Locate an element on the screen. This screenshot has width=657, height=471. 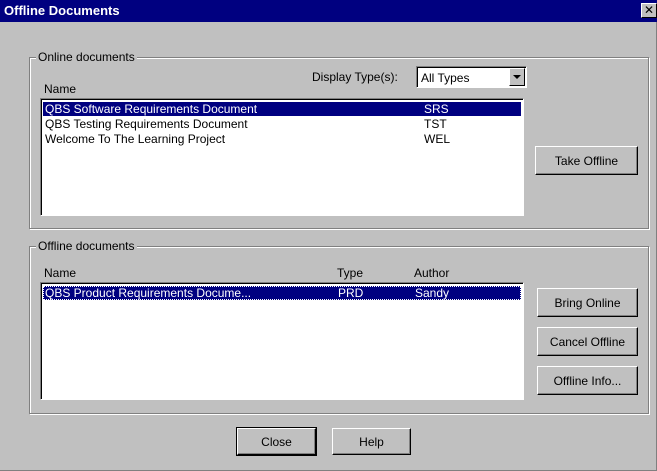
offline-name-header: Name is located at coordinates (60, 273).